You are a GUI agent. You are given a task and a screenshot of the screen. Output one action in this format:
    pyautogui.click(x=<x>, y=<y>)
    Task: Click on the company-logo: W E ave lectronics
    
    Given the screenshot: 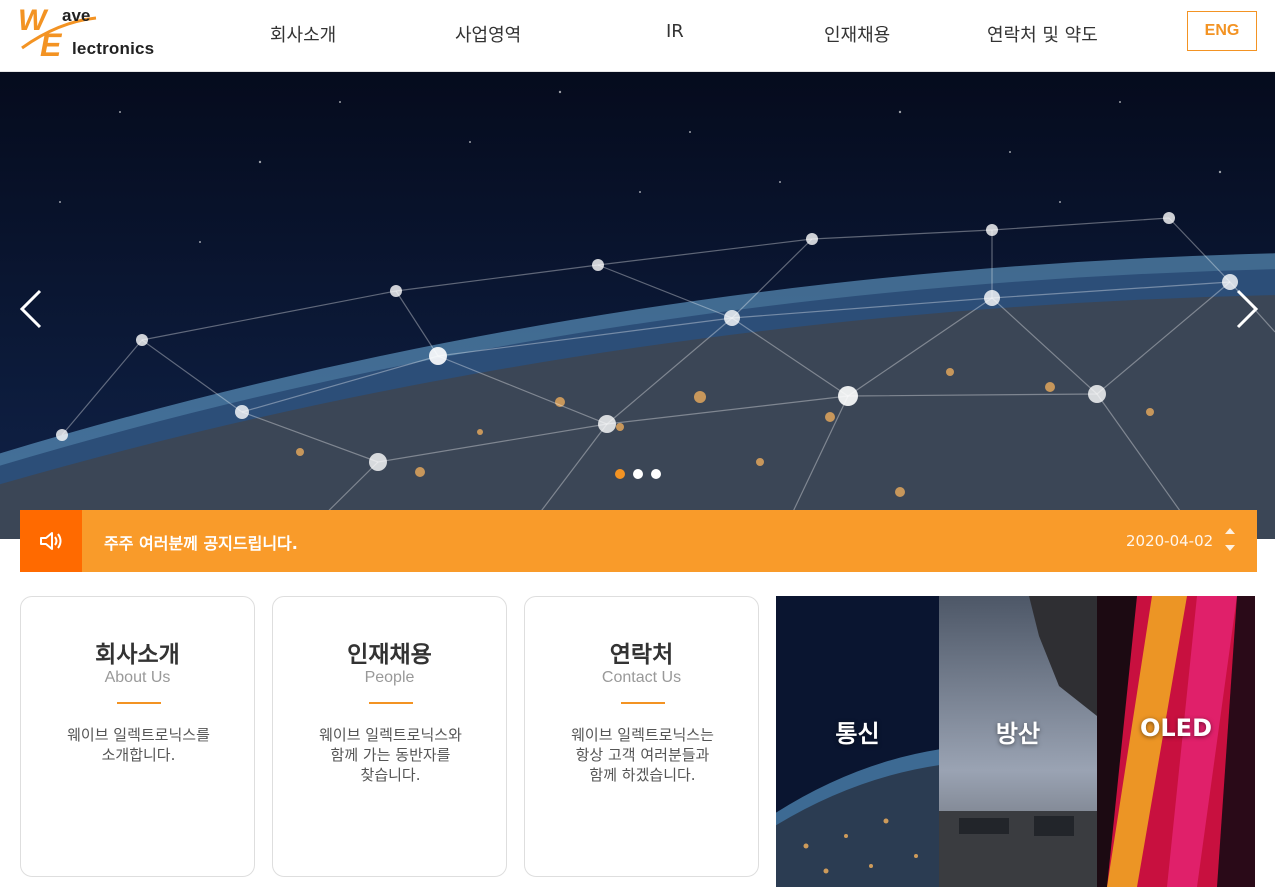 What is the action you would take?
    pyautogui.click(x=90, y=33)
    